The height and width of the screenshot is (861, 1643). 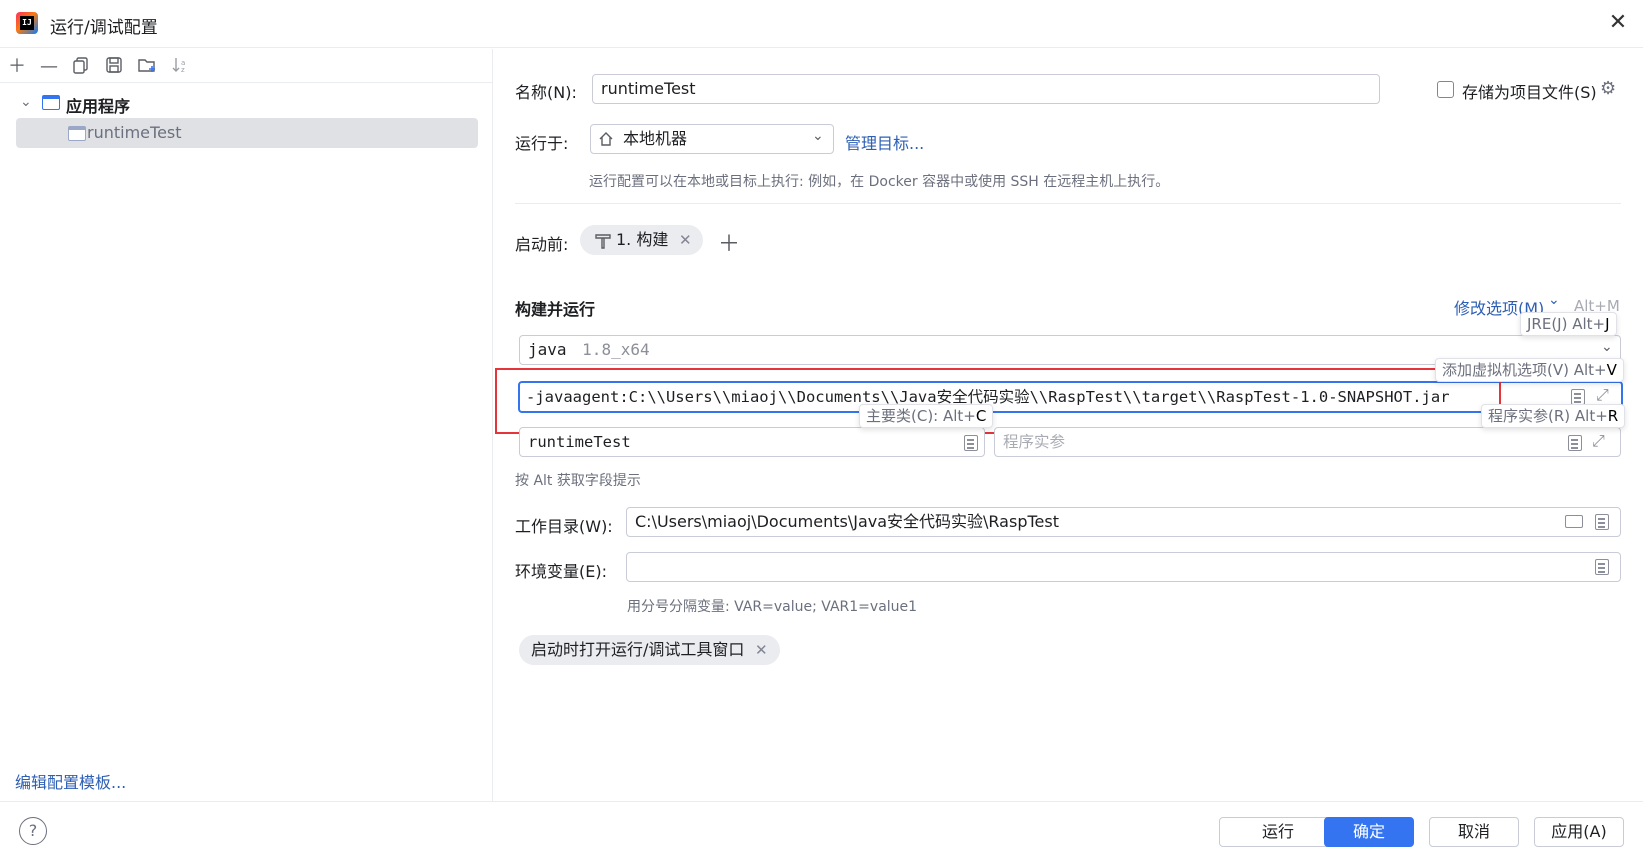 I want to click on working-dir-label: 工作目录(W):, so click(x=564, y=526).